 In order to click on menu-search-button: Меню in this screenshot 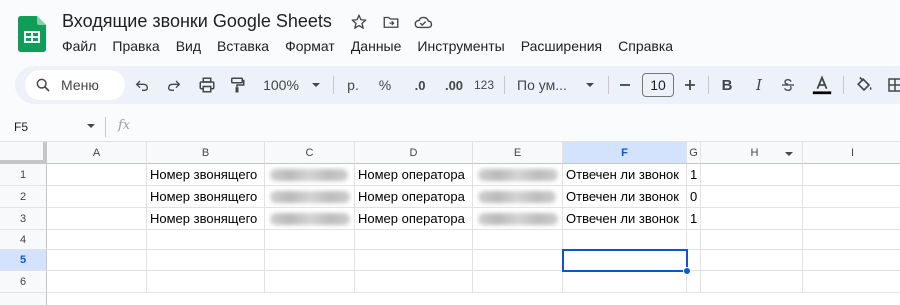, I will do `click(75, 85)`.